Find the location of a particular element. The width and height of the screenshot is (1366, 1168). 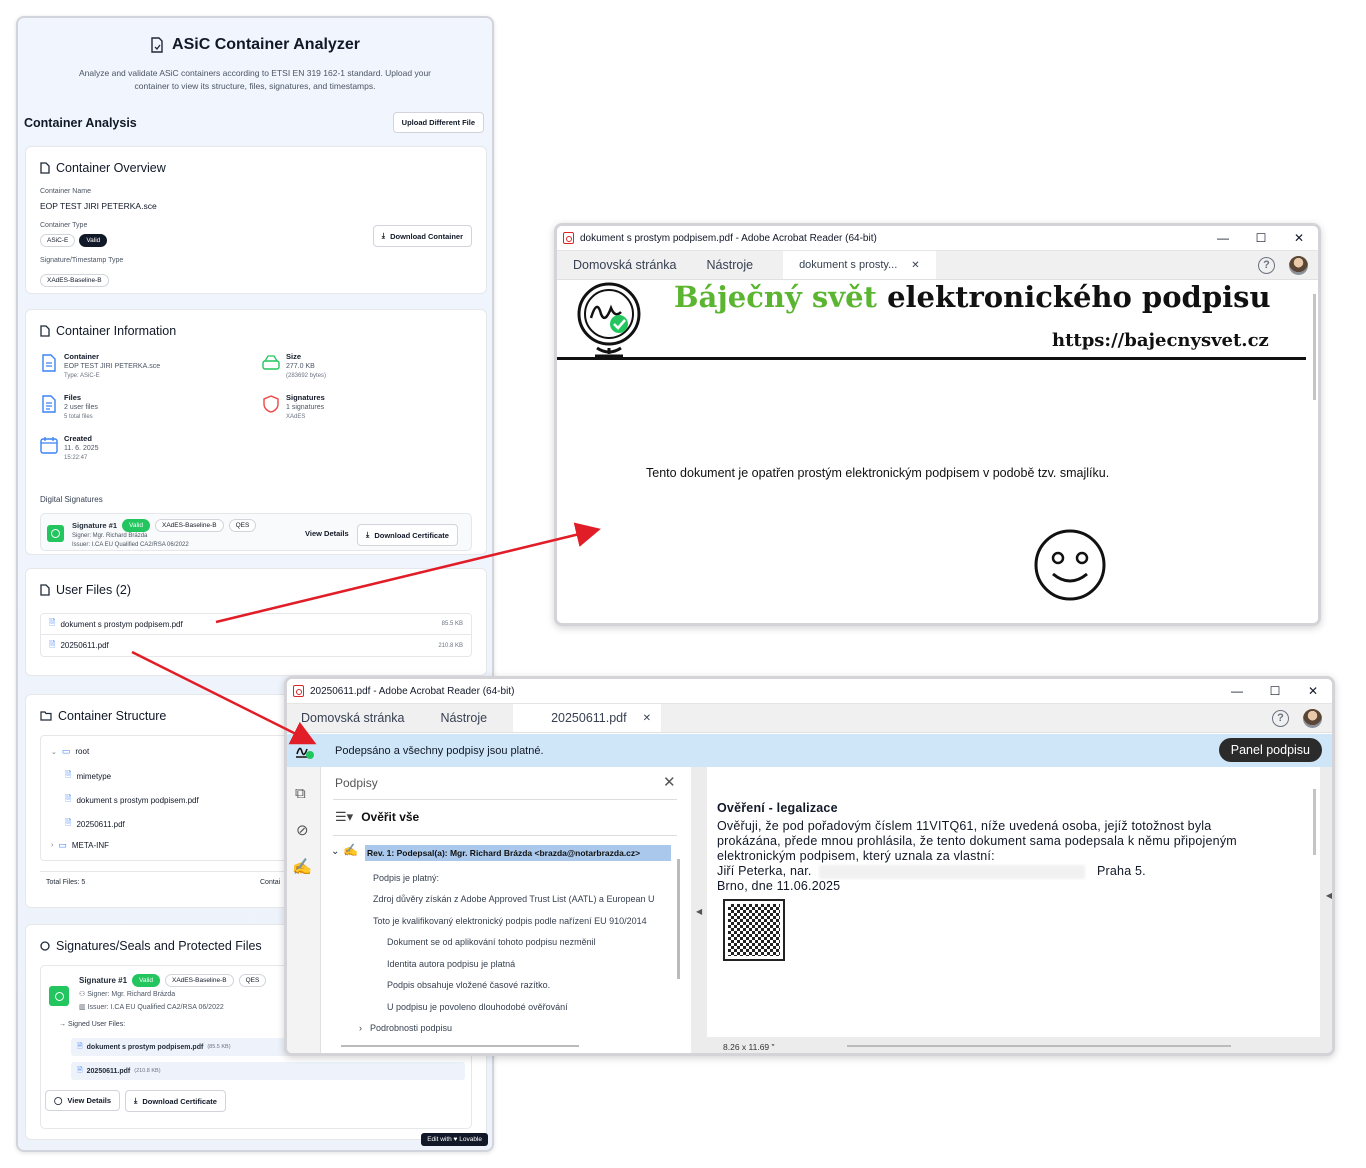

annotation-arrows is located at coordinates (366, 633).